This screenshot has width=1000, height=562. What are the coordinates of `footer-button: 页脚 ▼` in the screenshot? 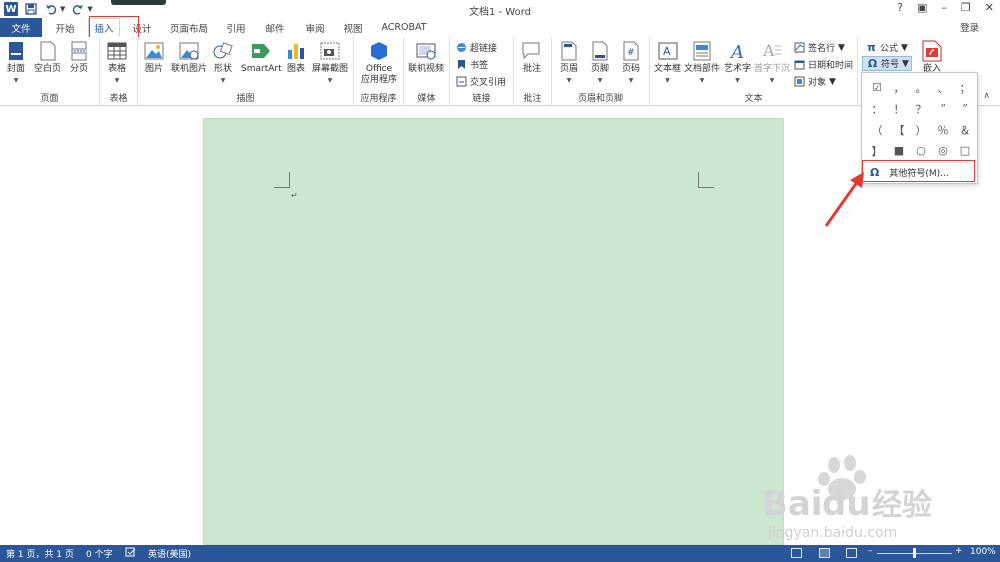 It's located at (600, 63).